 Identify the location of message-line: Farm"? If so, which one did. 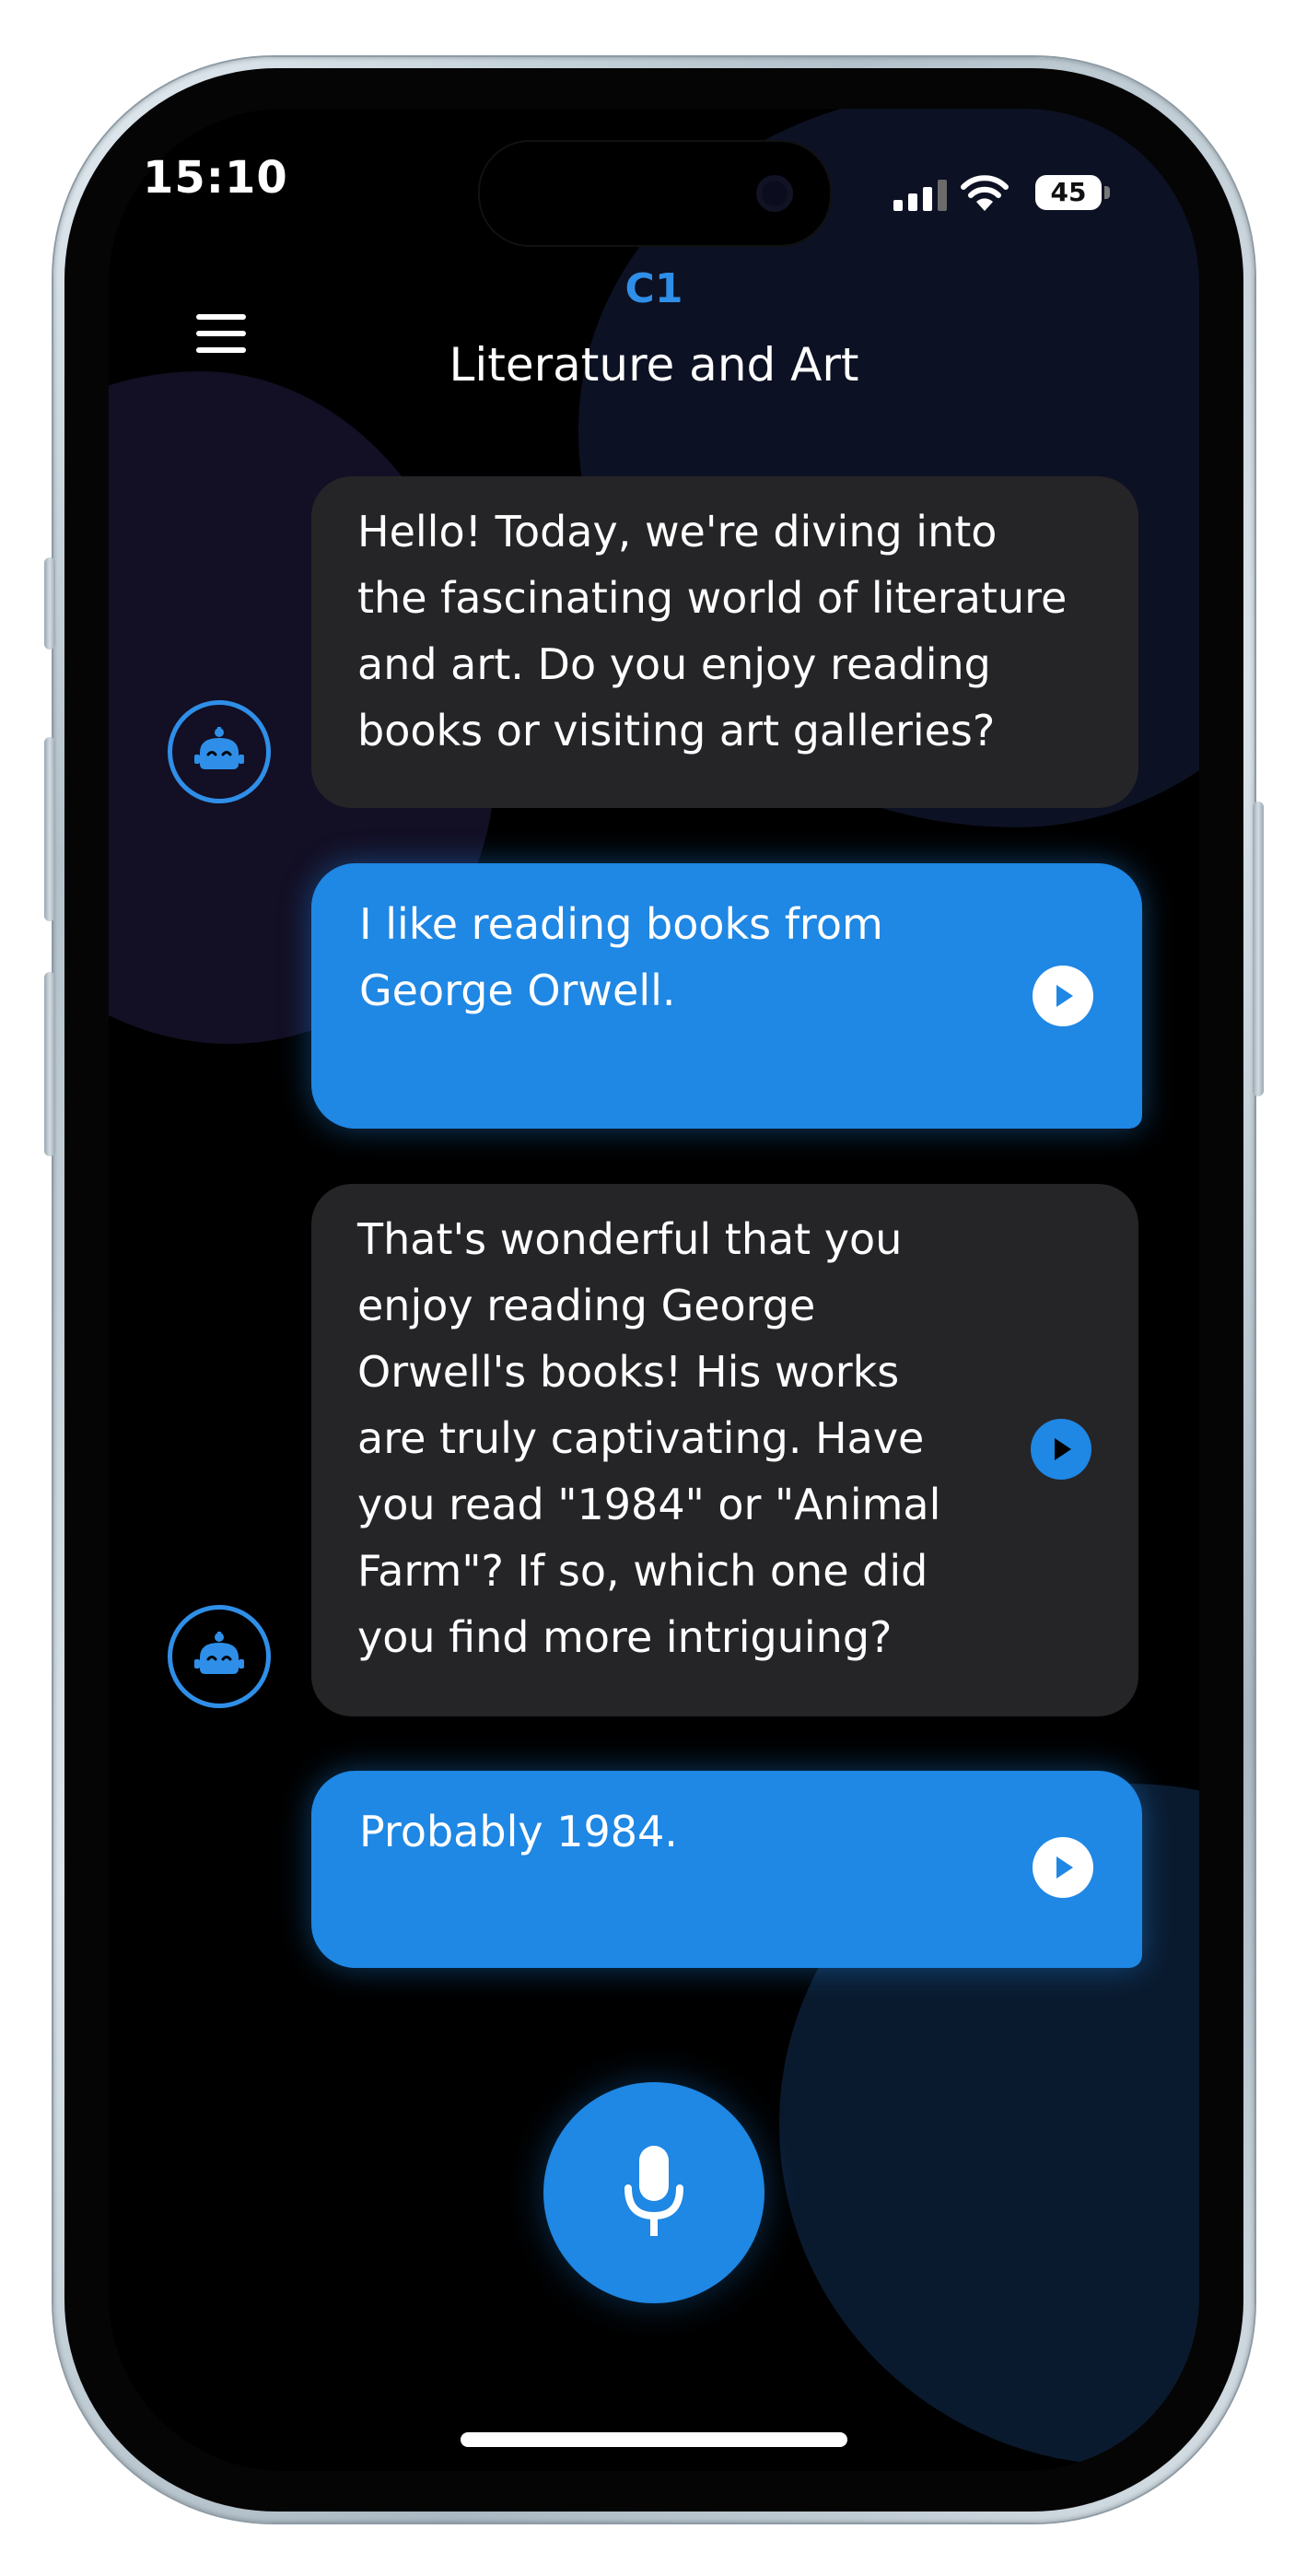
(642, 1571).